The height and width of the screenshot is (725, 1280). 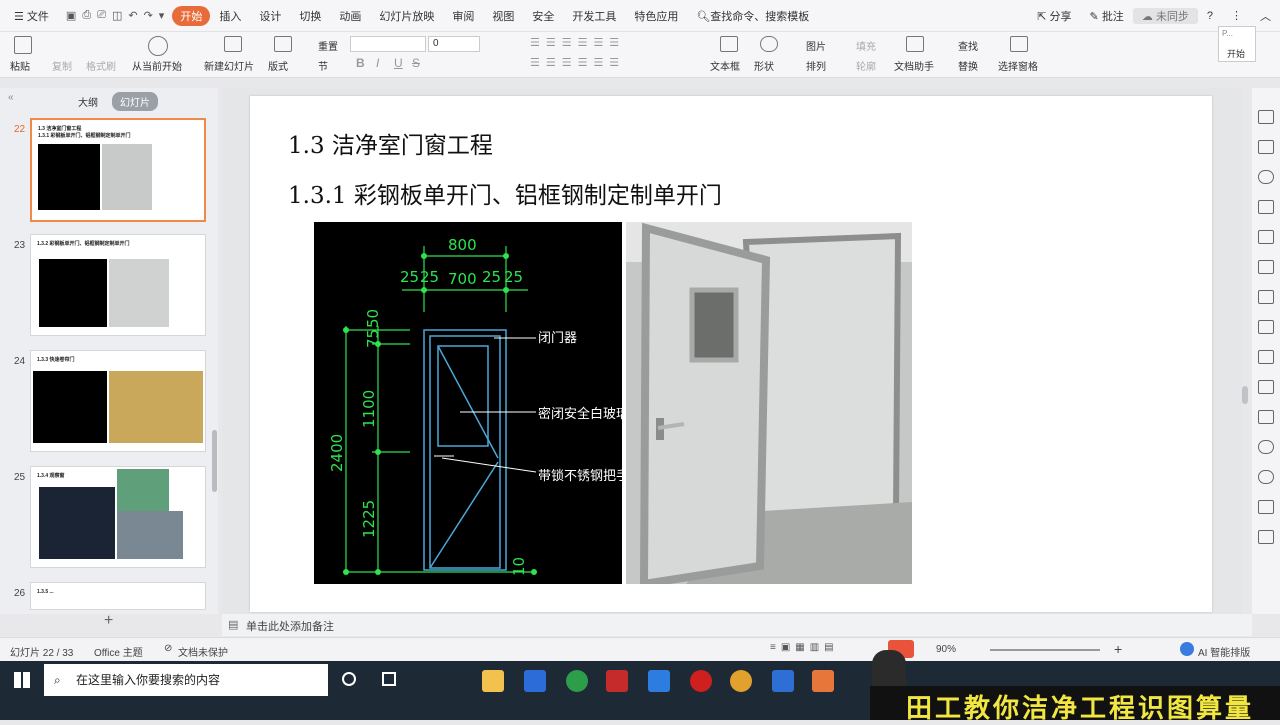 What do you see at coordinates (1266, 417) in the screenshot?
I see `image-icon` at bounding box center [1266, 417].